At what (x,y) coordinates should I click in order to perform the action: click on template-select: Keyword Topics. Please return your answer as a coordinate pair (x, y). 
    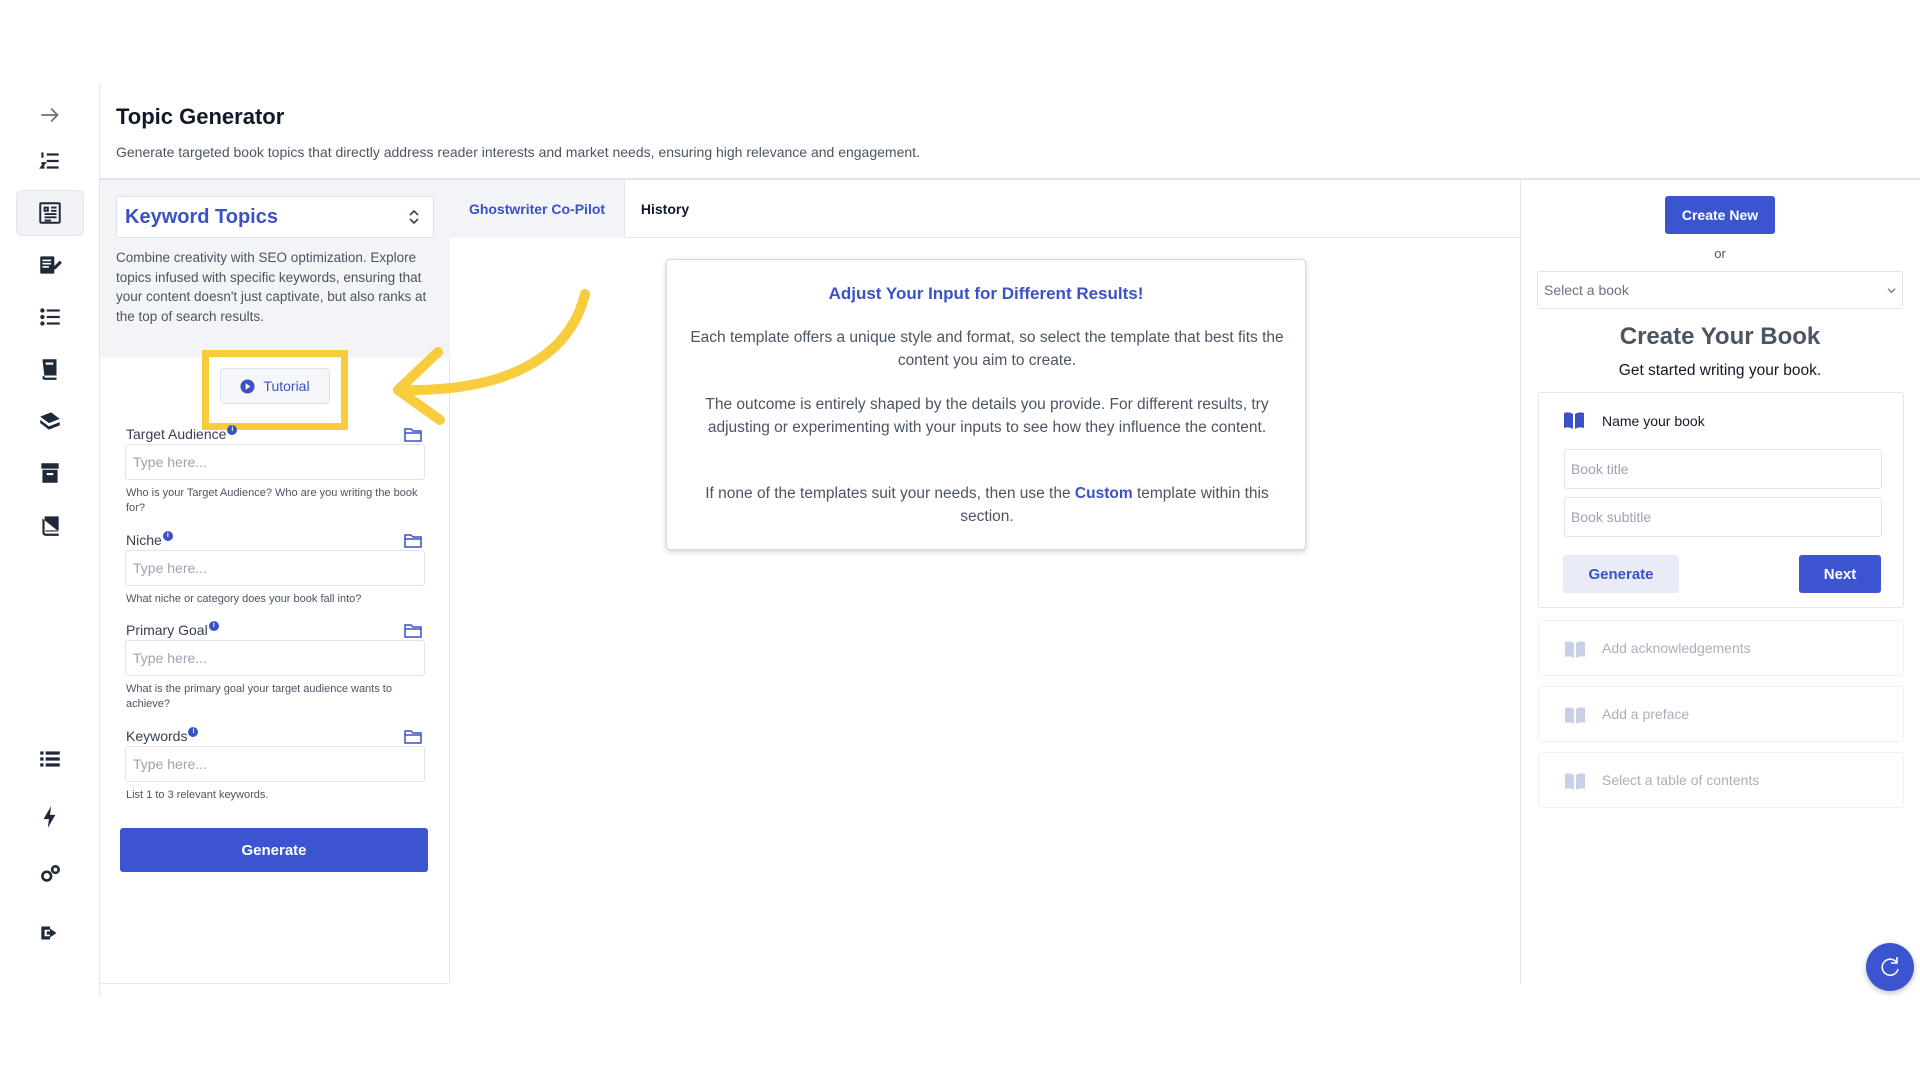
    Looking at the image, I should click on (275, 217).